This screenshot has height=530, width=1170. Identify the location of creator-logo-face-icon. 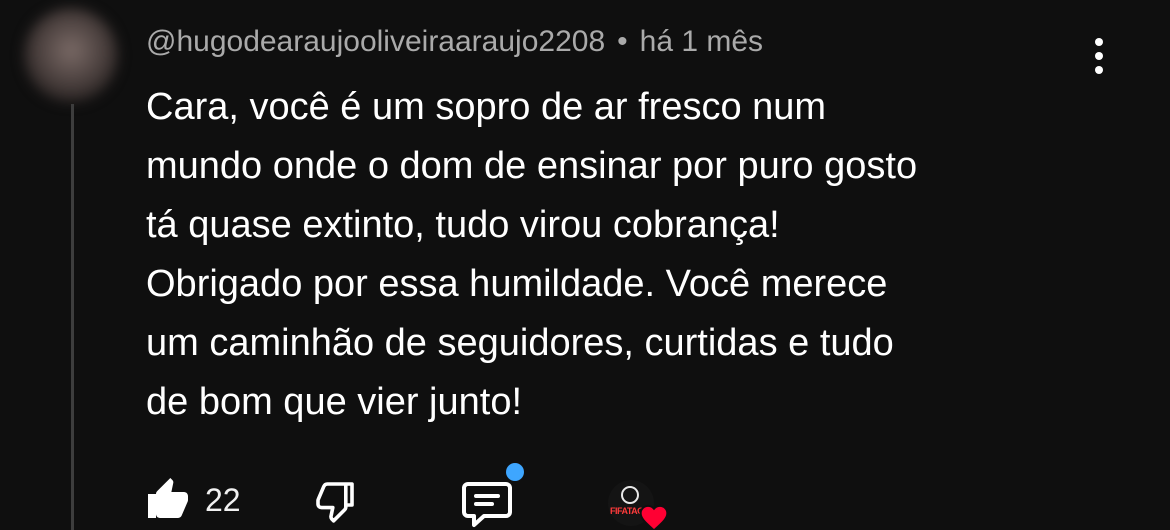
(630, 495).